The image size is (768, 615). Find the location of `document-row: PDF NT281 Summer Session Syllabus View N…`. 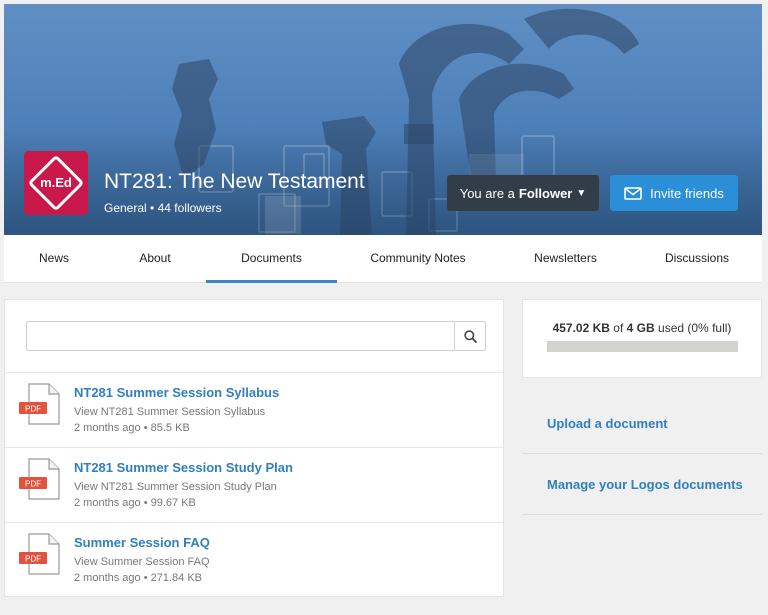

document-row: PDF NT281 Summer Session Syllabus View N… is located at coordinates (254, 409).